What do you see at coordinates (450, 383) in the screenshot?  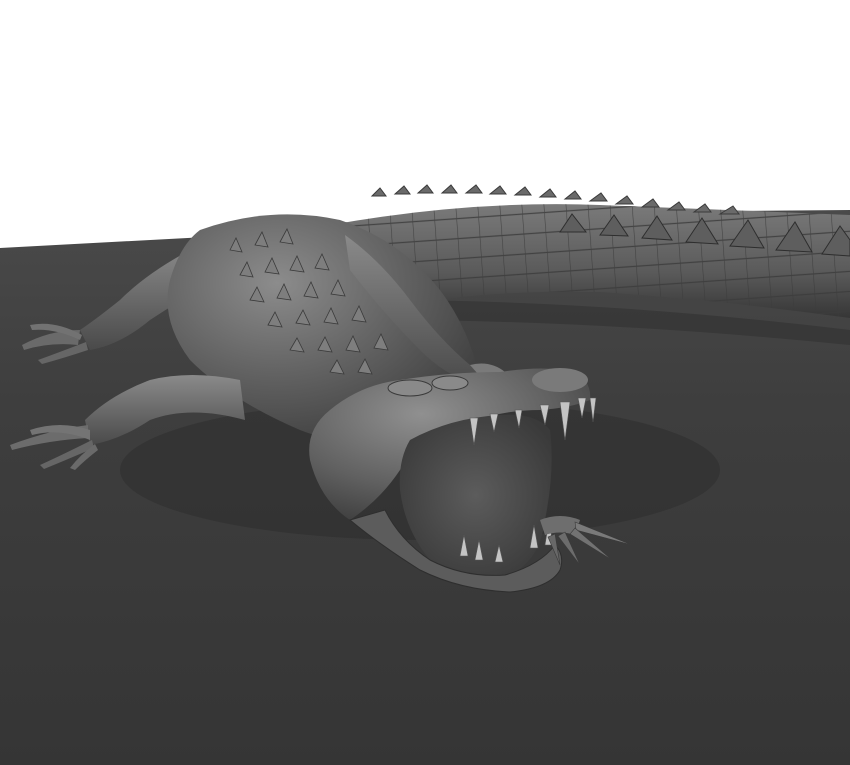 I see `right-eye-ridge` at bounding box center [450, 383].